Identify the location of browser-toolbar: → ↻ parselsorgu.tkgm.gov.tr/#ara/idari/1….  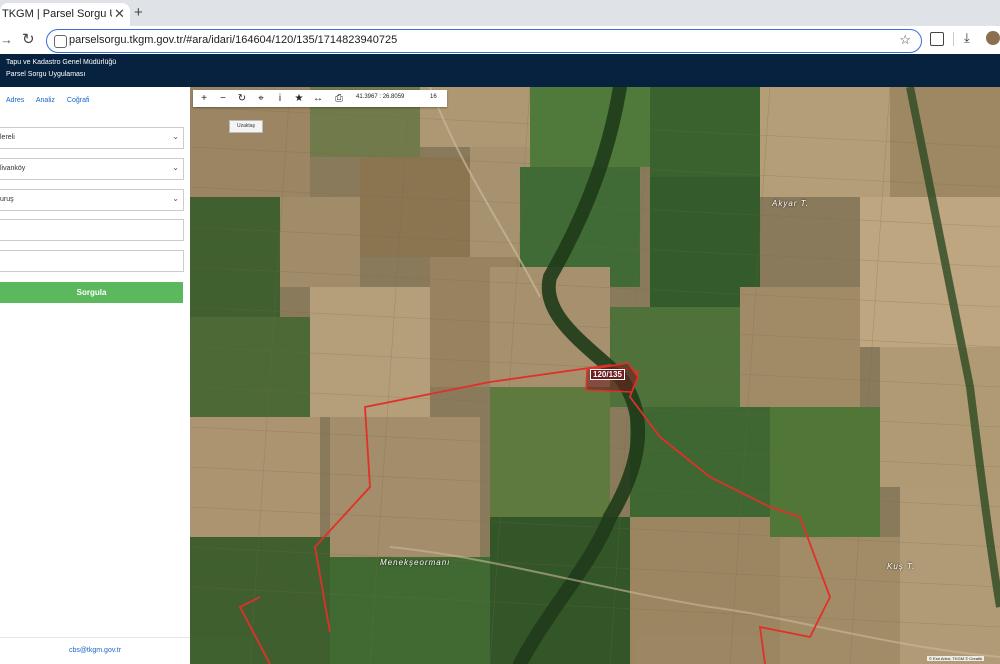
(500, 40).